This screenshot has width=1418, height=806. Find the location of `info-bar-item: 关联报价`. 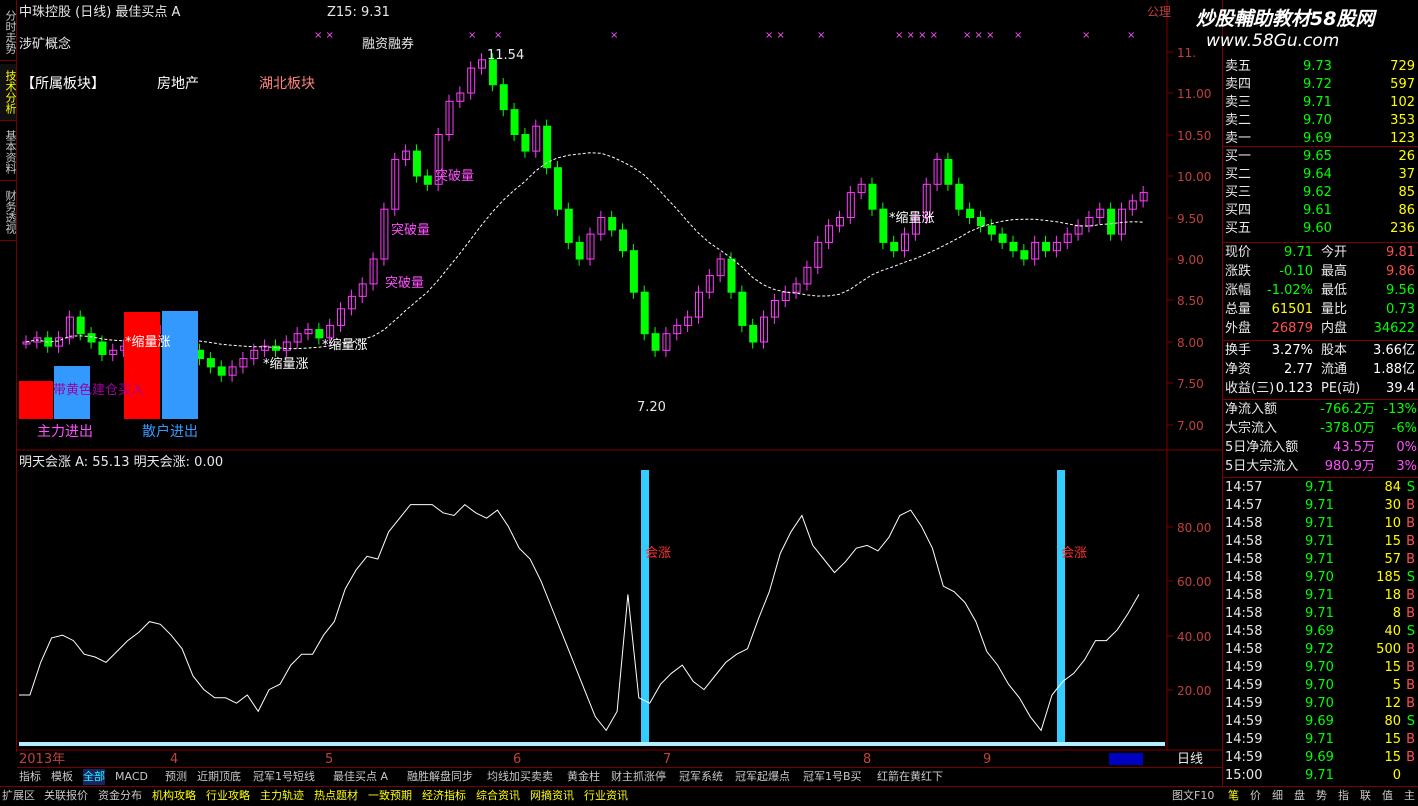

info-bar-item: 关联报价 is located at coordinates (66, 796).